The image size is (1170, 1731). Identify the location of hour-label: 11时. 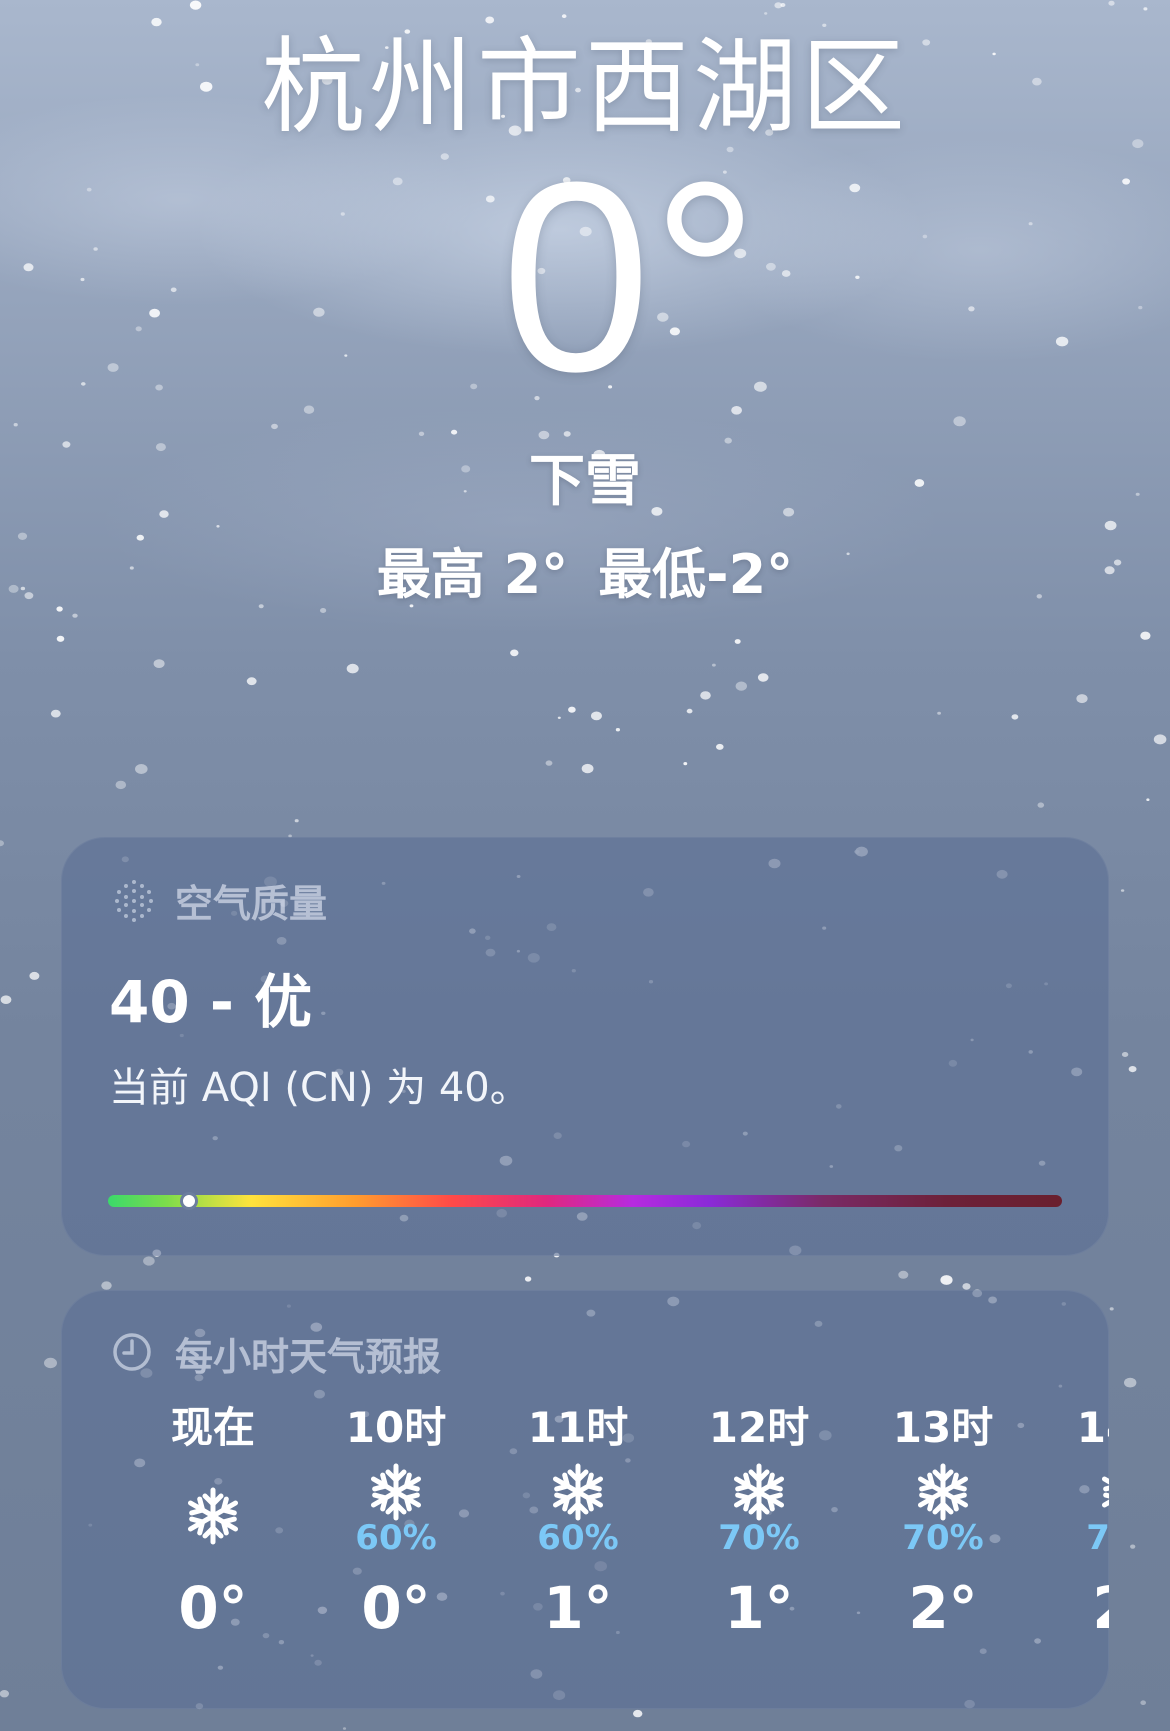
(578, 1427).